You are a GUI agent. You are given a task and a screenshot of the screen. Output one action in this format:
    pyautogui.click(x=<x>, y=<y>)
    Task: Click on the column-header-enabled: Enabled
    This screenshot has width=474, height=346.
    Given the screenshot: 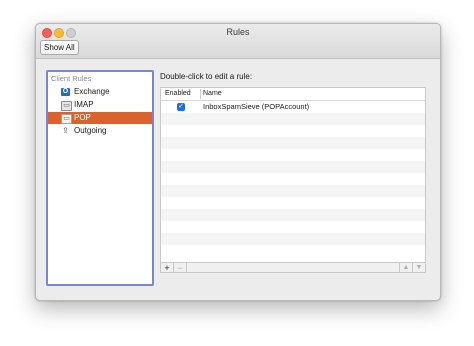 What is the action you would take?
    pyautogui.click(x=178, y=93)
    